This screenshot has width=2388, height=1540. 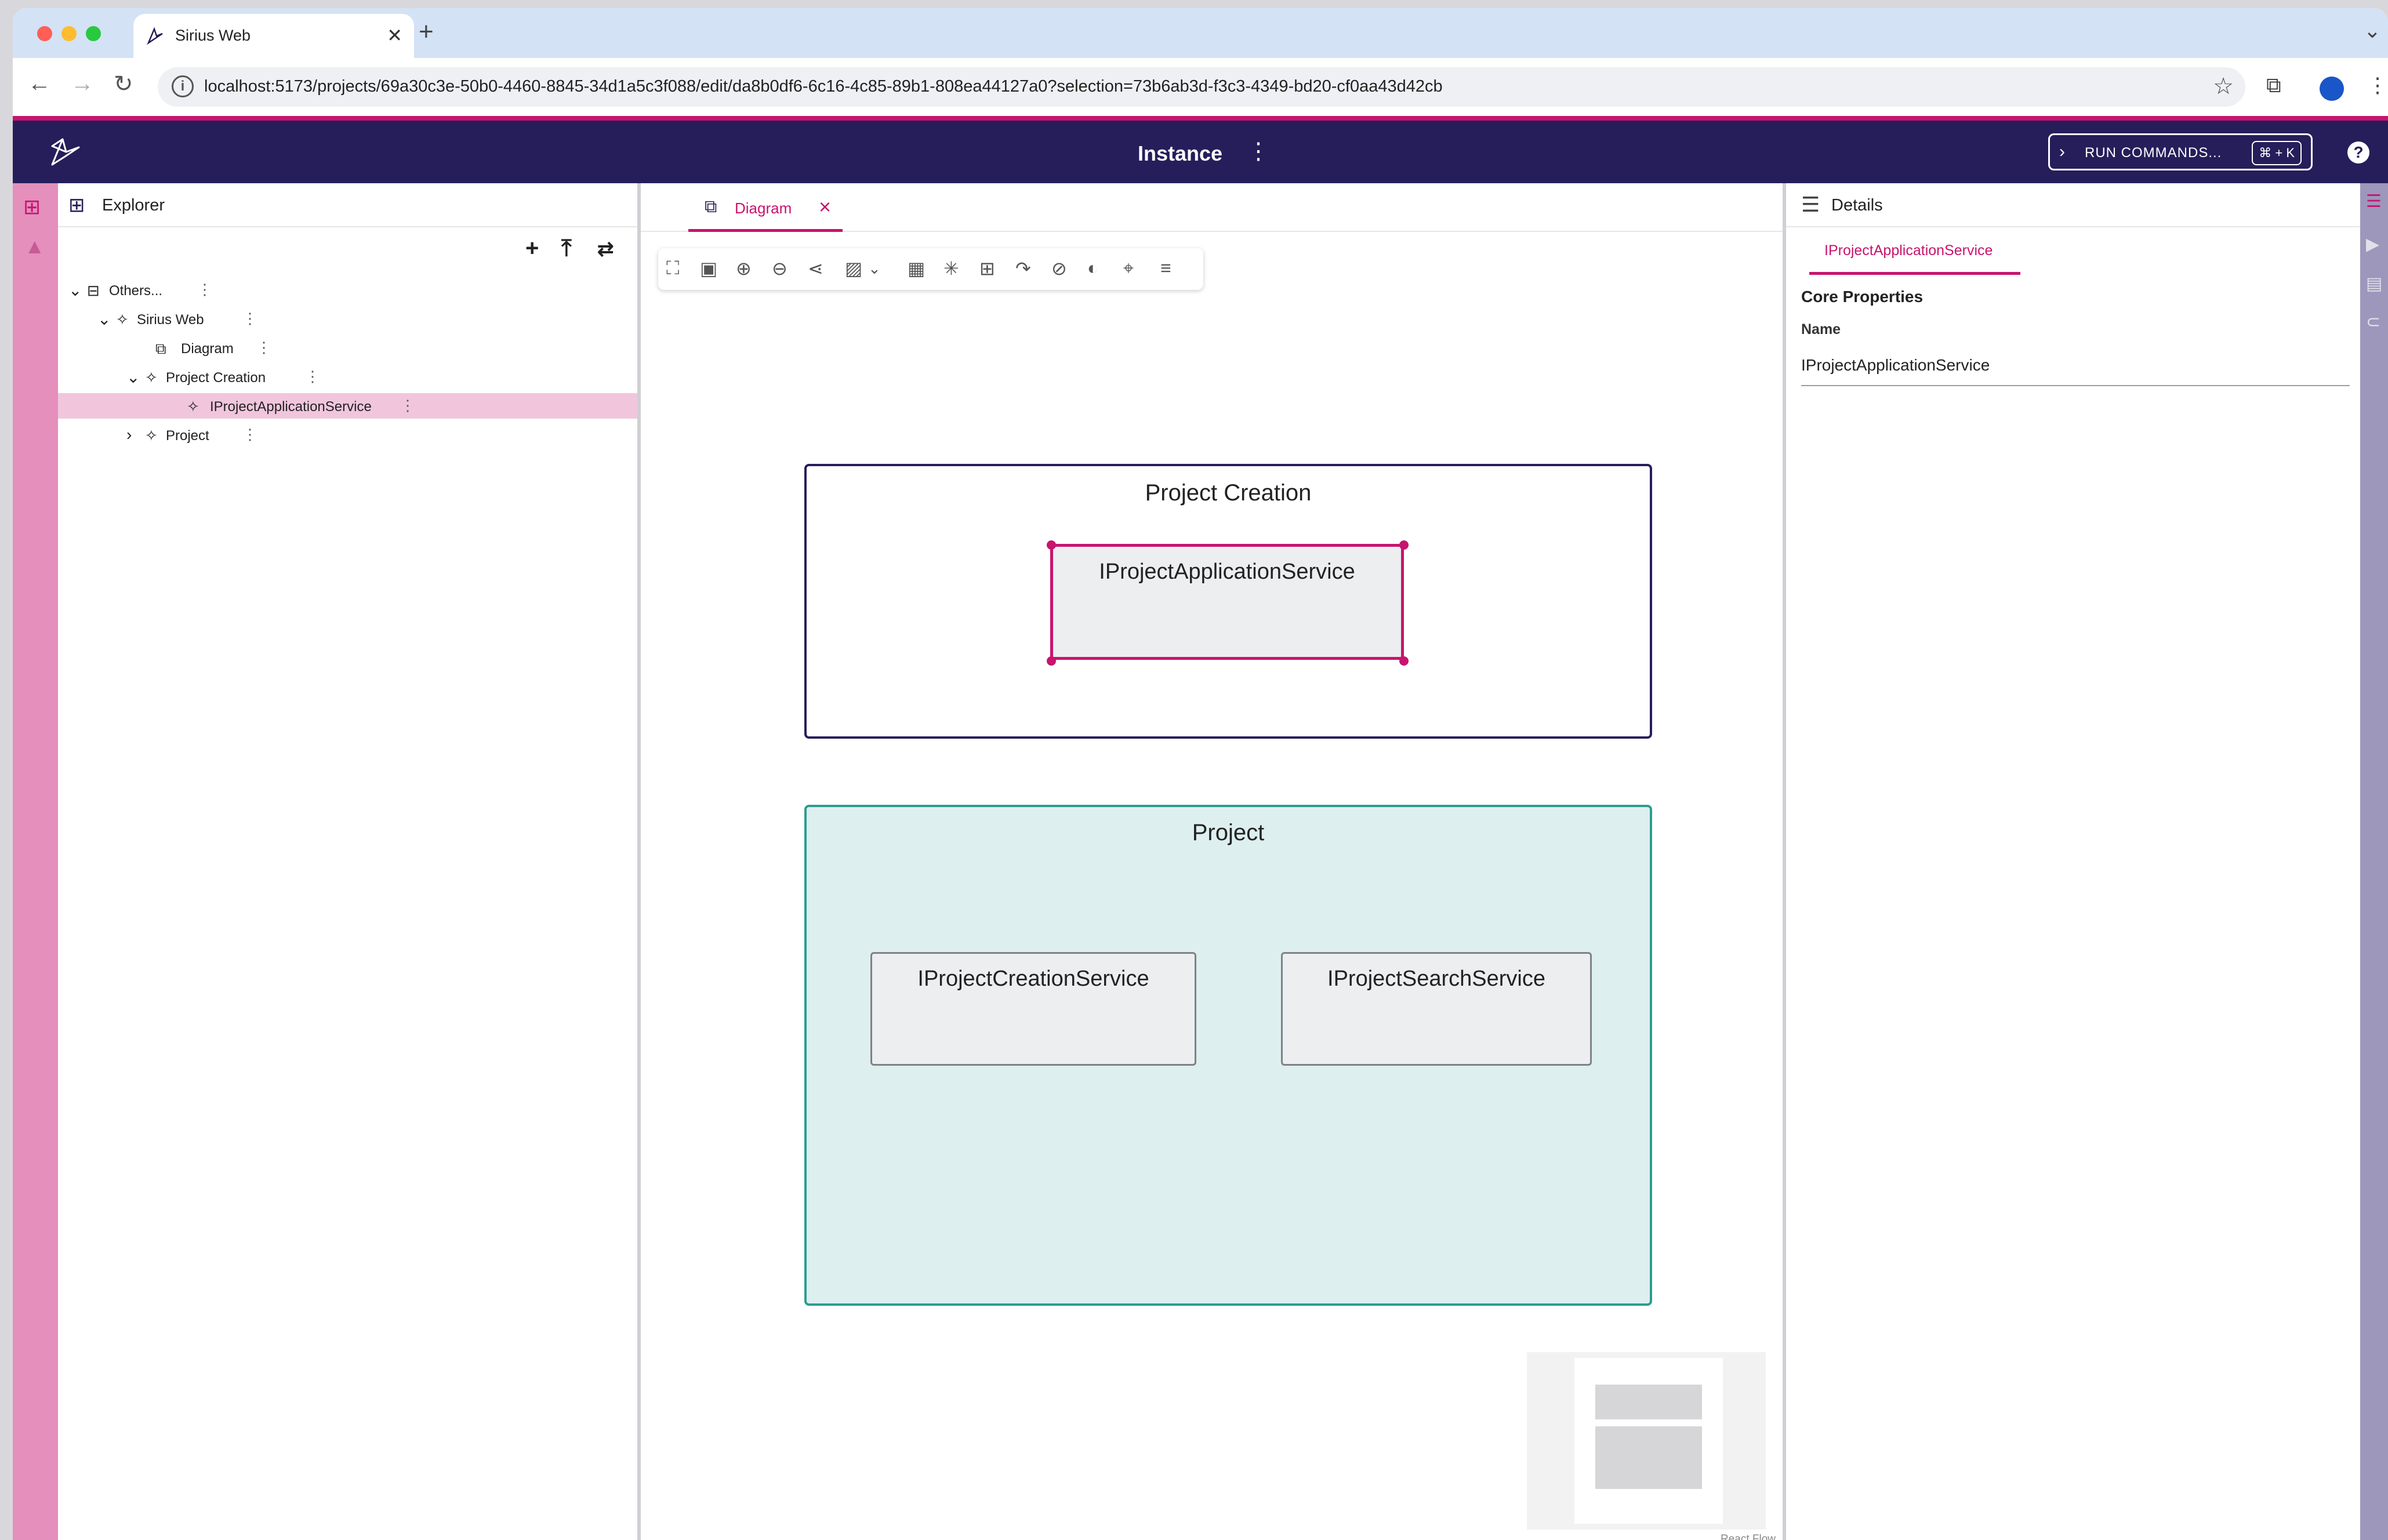 I want to click on fullscreen-icon: ⛶, so click(x=672, y=268).